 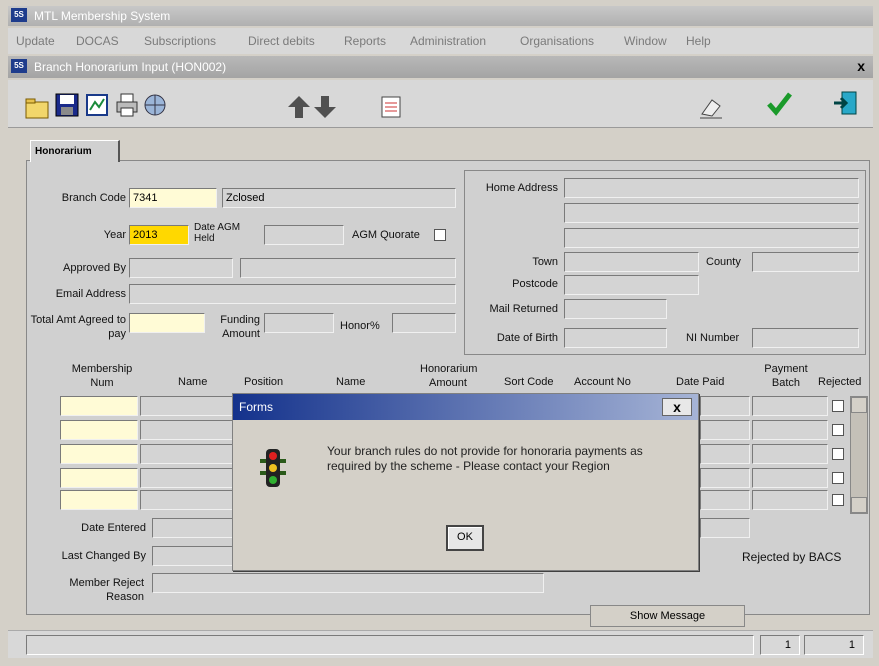 I want to click on row2-membership-num, so click(x=99, y=430).